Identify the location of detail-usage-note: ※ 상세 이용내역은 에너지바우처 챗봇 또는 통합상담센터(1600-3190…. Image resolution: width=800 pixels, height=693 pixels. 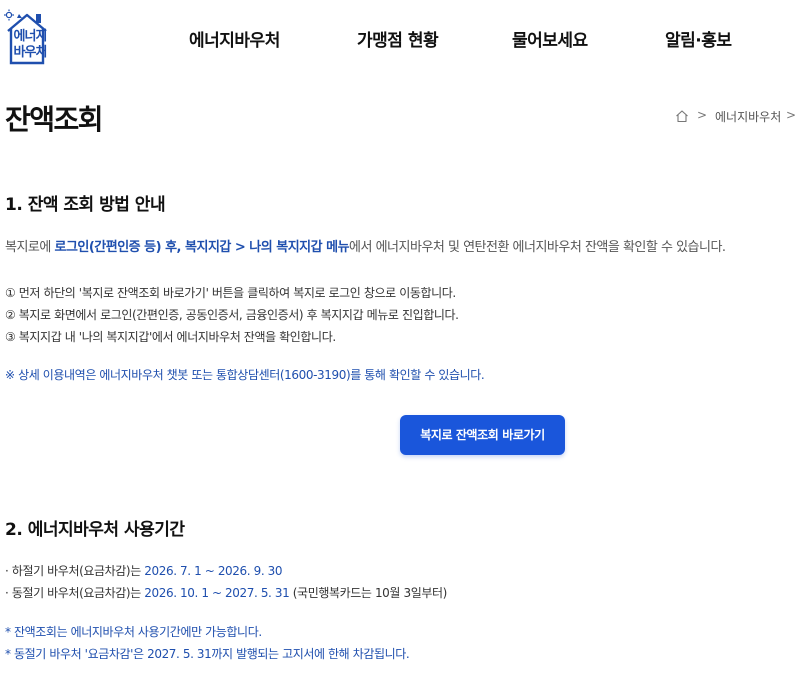
(245, 375).